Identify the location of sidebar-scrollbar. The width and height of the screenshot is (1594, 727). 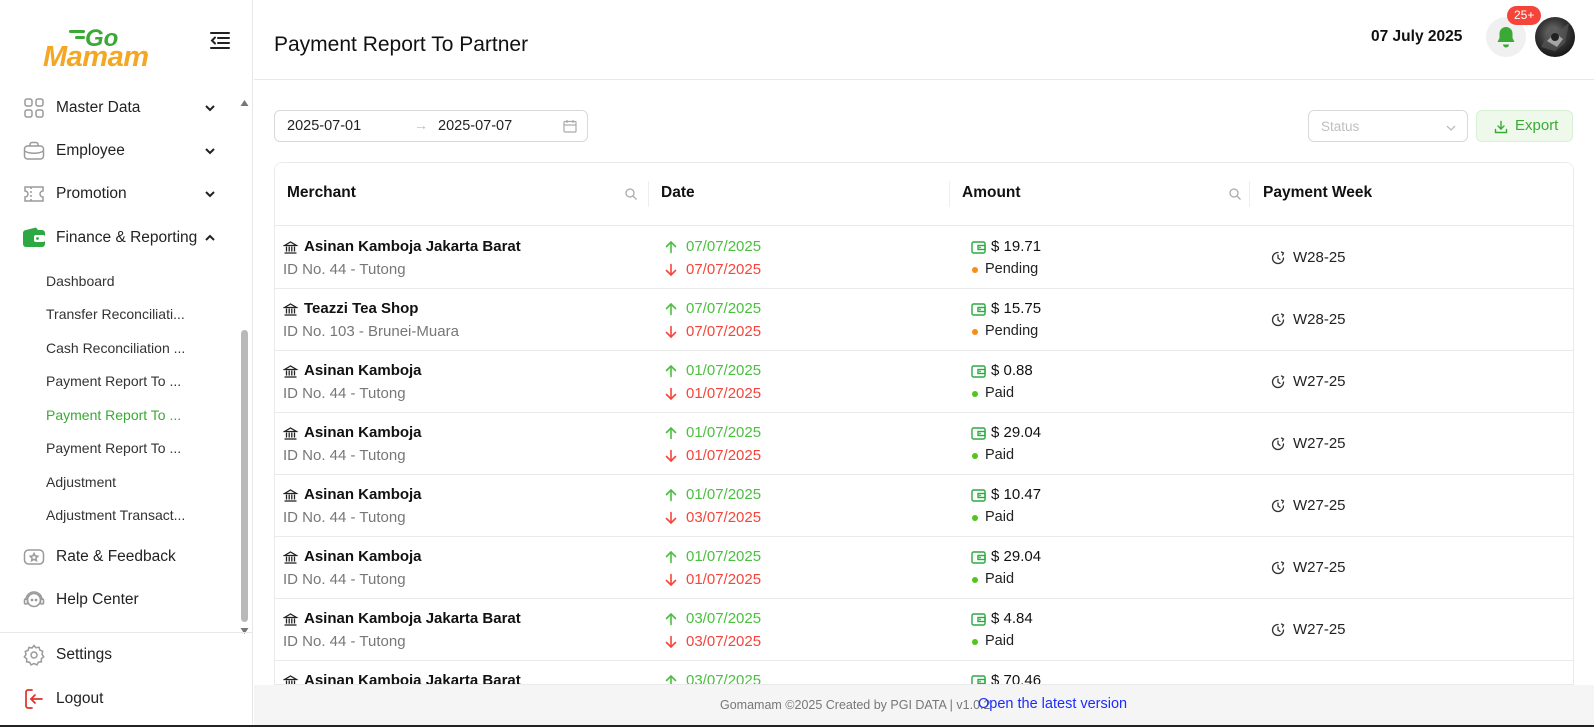
(244, 363).